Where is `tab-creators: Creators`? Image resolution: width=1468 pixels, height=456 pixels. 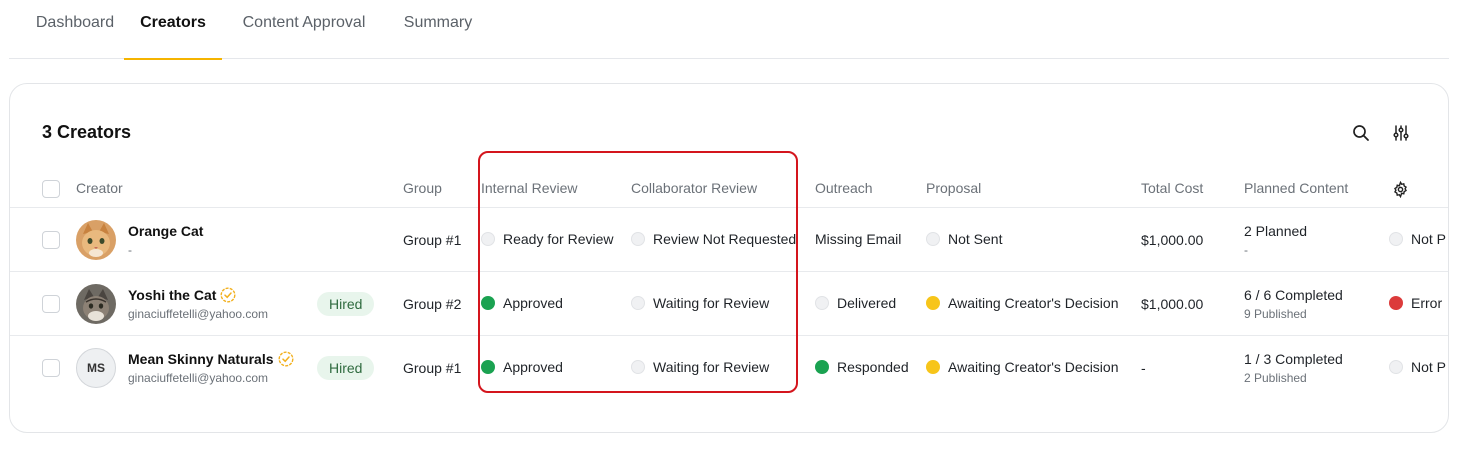 tab-creators: Creators is located at coordinates (173, 30).